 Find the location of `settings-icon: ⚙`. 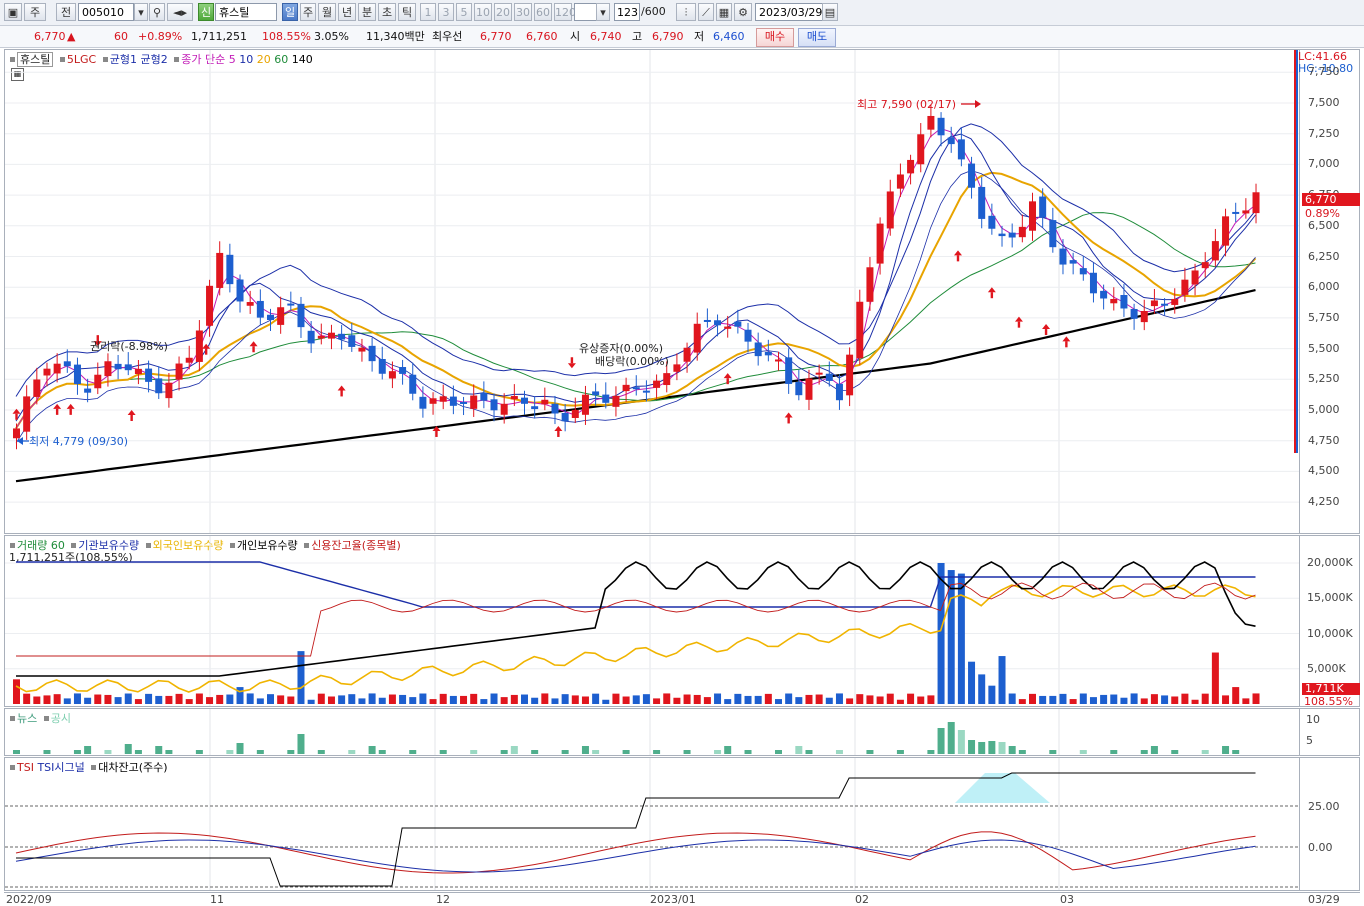

settings-icon: ⚙ is located at coordinates (743, 12).